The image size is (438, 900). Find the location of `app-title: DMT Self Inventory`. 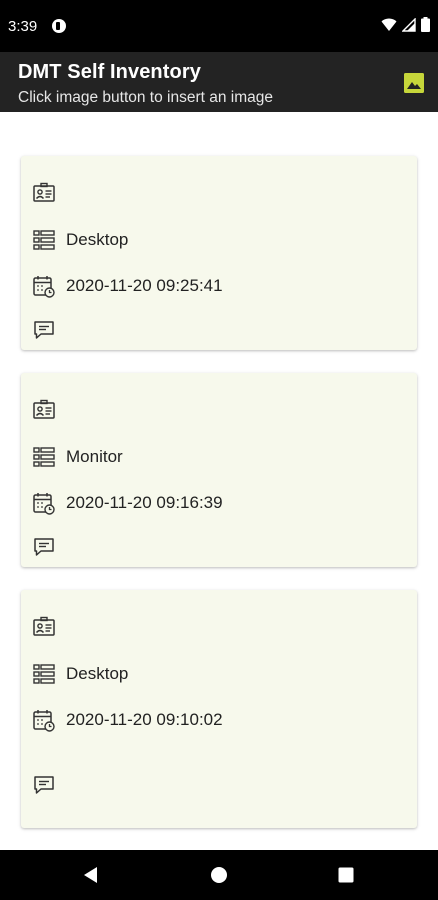

app-title: DMT Self Inventory is located at coordinates (109, 72).